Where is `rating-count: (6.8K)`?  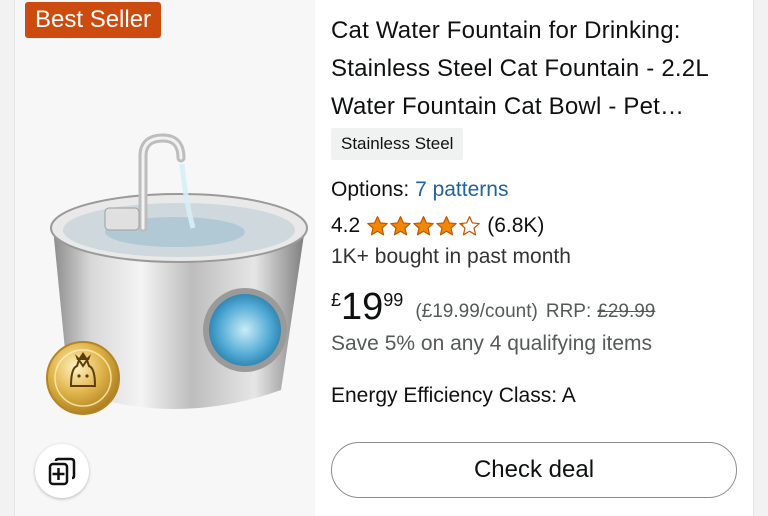
rating-count: (6.8K) is located at coordinates (515, 226).